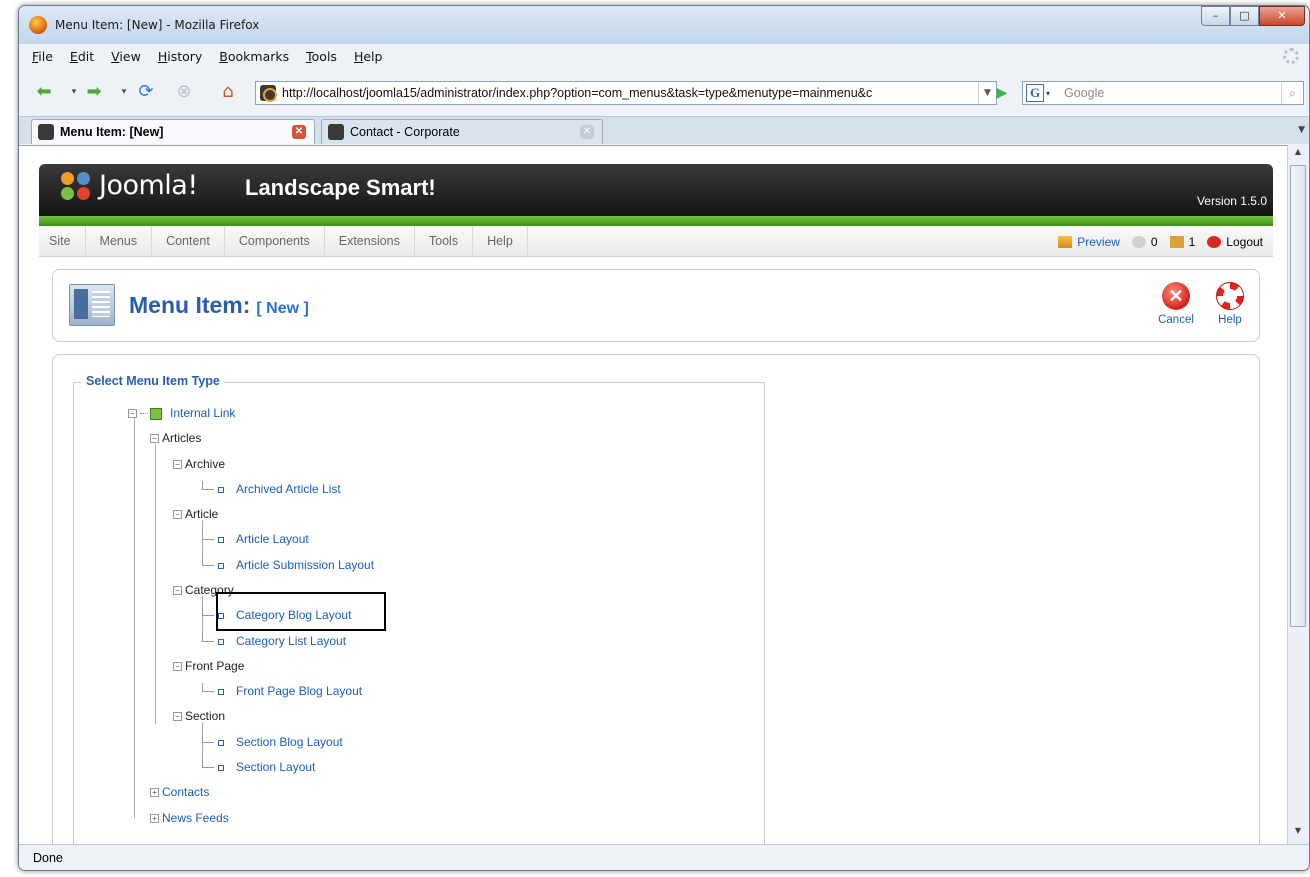  What do you see at coordinates (94, 92) in the screenshot?
I see `forward-arrow-icon: ➡` at bounding box center [94, 92].